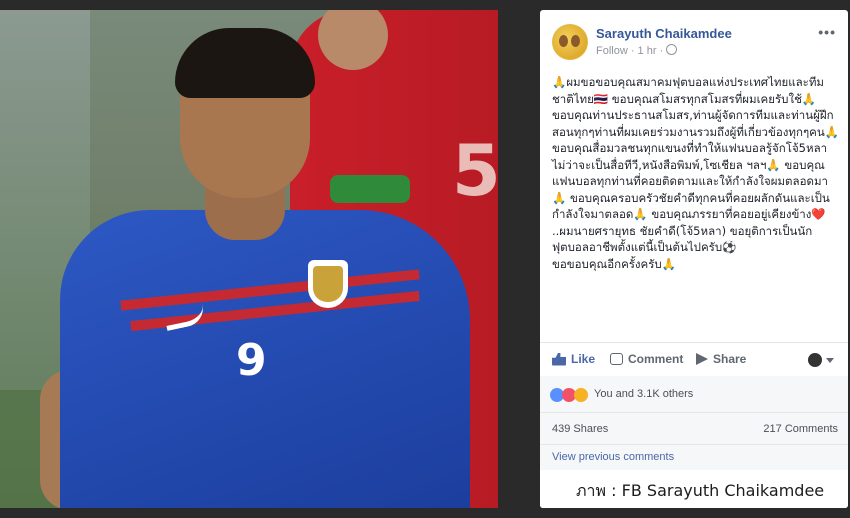 The image size is (850, 518). What do you see at coordinates (616, 359) in the screenshot?
I see `comment-icon` at bounding box center [616, 359].